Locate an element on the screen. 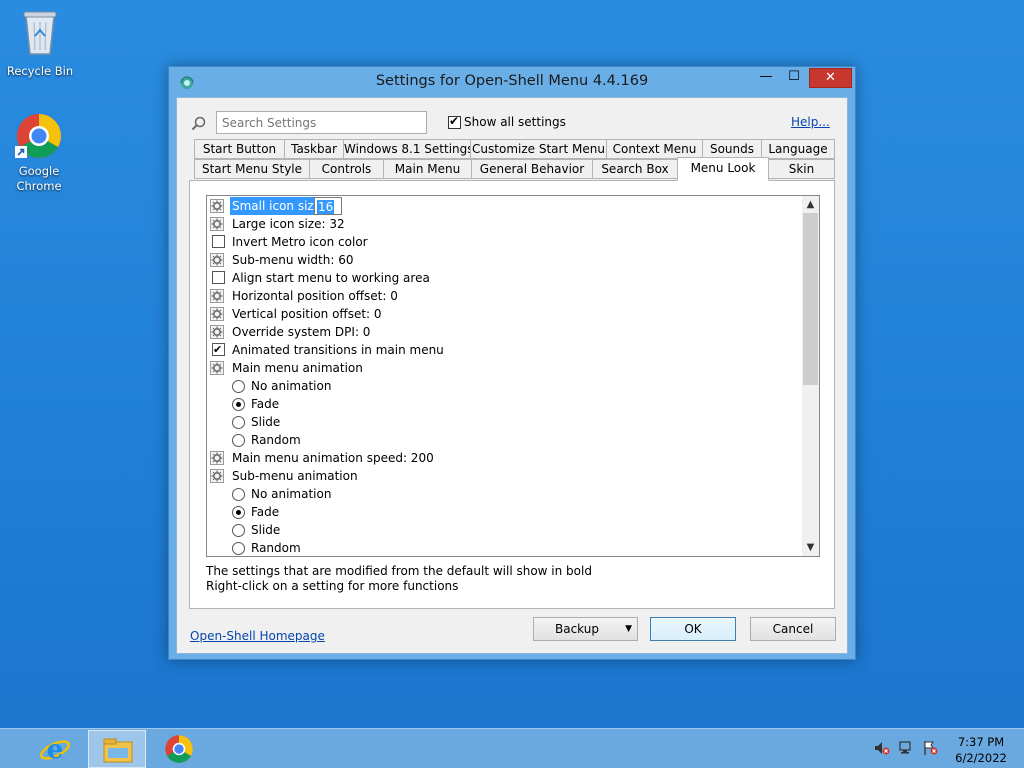  svg-text: e is located at coordinates (55, 750).